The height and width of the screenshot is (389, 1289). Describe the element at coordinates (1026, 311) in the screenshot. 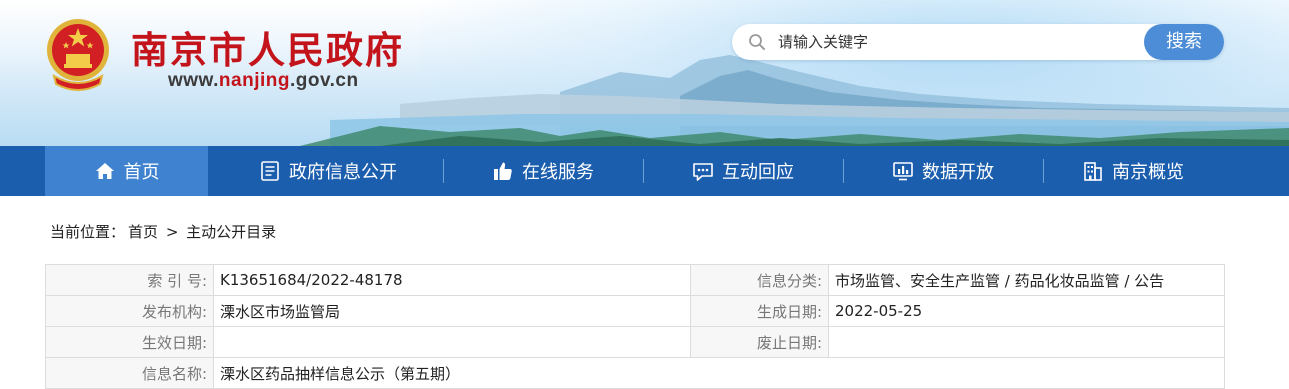

I see `created-date-value: 2022-05-25` at that location.